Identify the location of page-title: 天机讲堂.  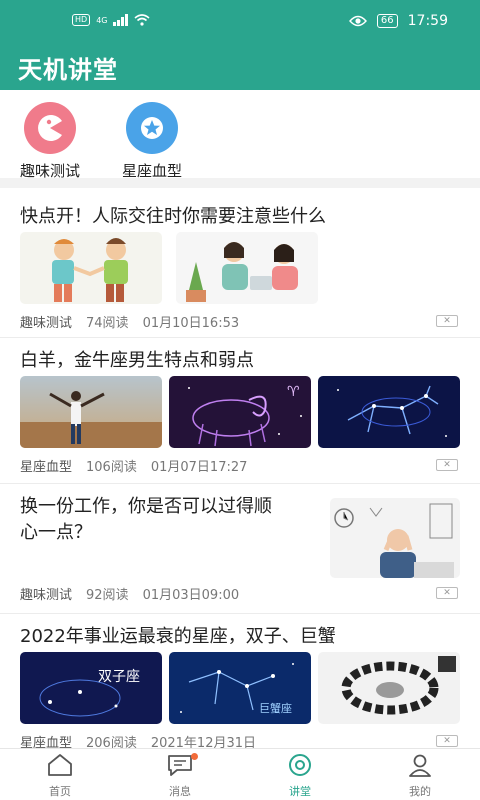
(68, 70).